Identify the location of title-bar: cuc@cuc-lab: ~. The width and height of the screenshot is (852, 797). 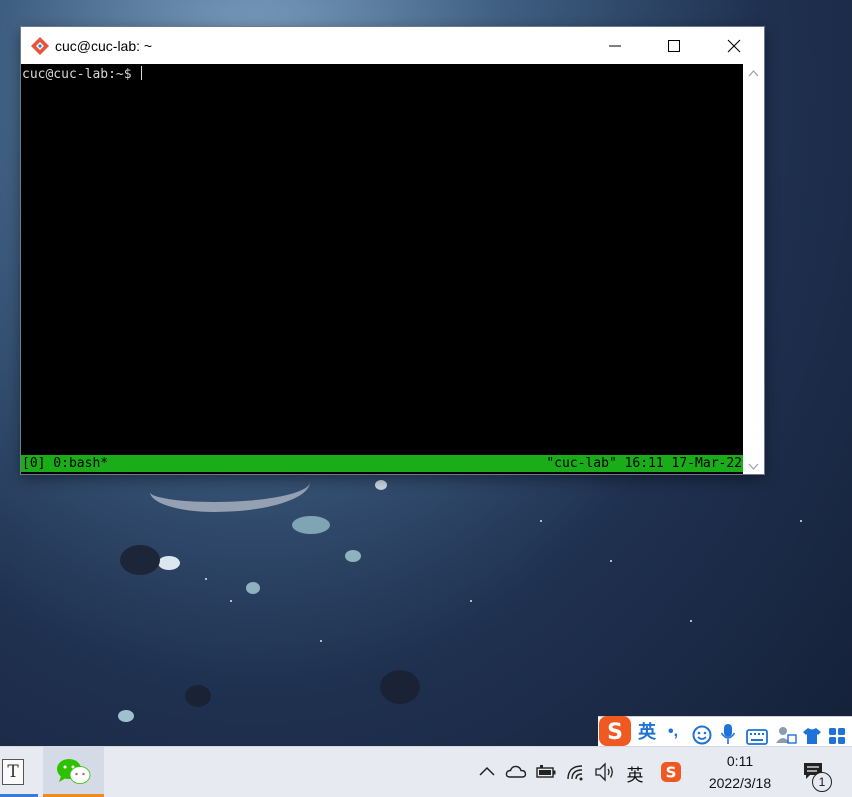
(392, 45).